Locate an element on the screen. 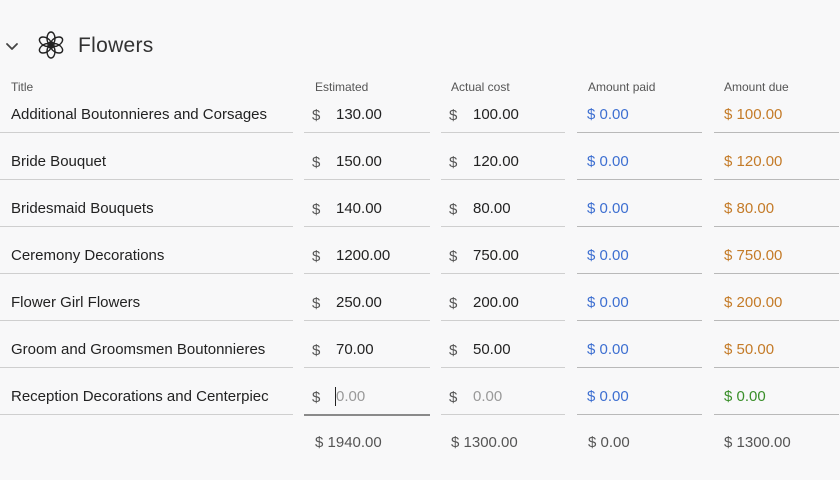 The height and width of the screenshot is (480, 840). flower-icon is located at coordinates (51, 45).